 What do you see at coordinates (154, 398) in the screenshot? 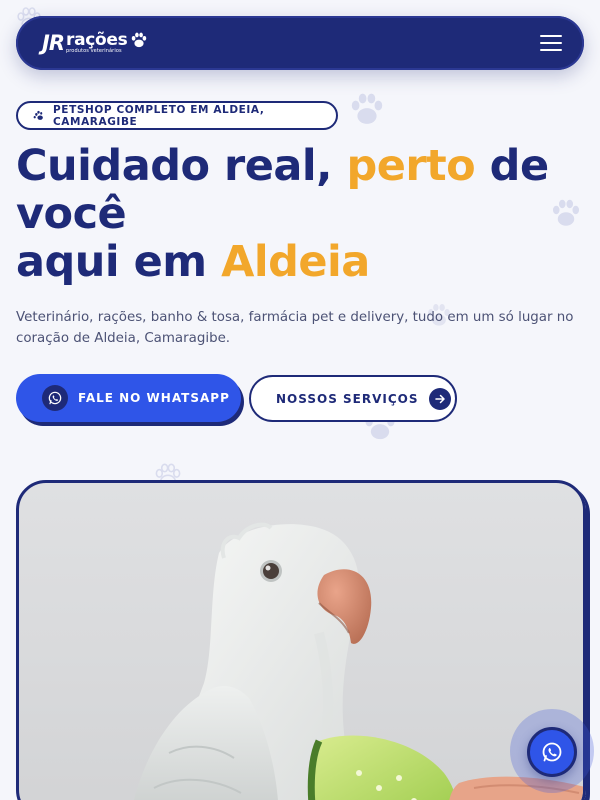
I see `whatsapp-button-label: FALE NO WHATSAPP` at bounding box center [154, 398].